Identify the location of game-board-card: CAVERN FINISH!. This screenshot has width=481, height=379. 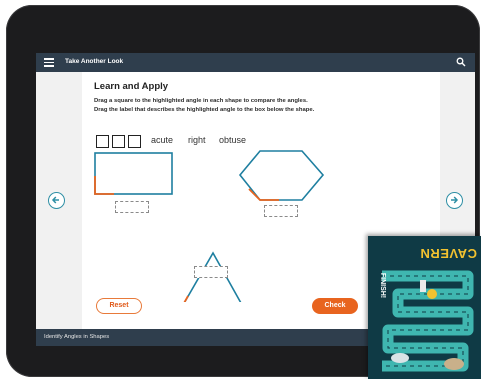
(424, 307).